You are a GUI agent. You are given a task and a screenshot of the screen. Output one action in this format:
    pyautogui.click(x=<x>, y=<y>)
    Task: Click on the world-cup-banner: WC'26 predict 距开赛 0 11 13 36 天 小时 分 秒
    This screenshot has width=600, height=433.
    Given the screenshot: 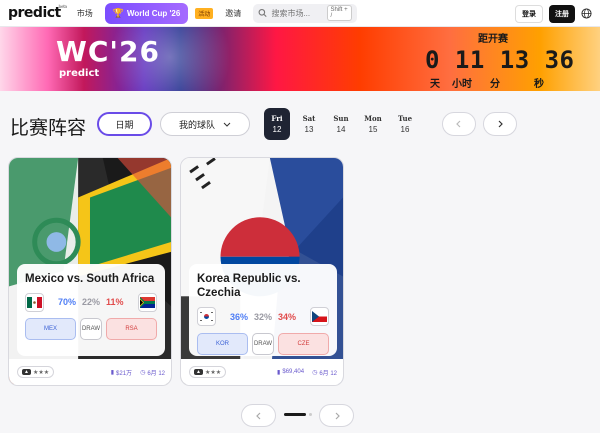 What is the action you would take?
    pyautogui.click(x=300, y=59)
    